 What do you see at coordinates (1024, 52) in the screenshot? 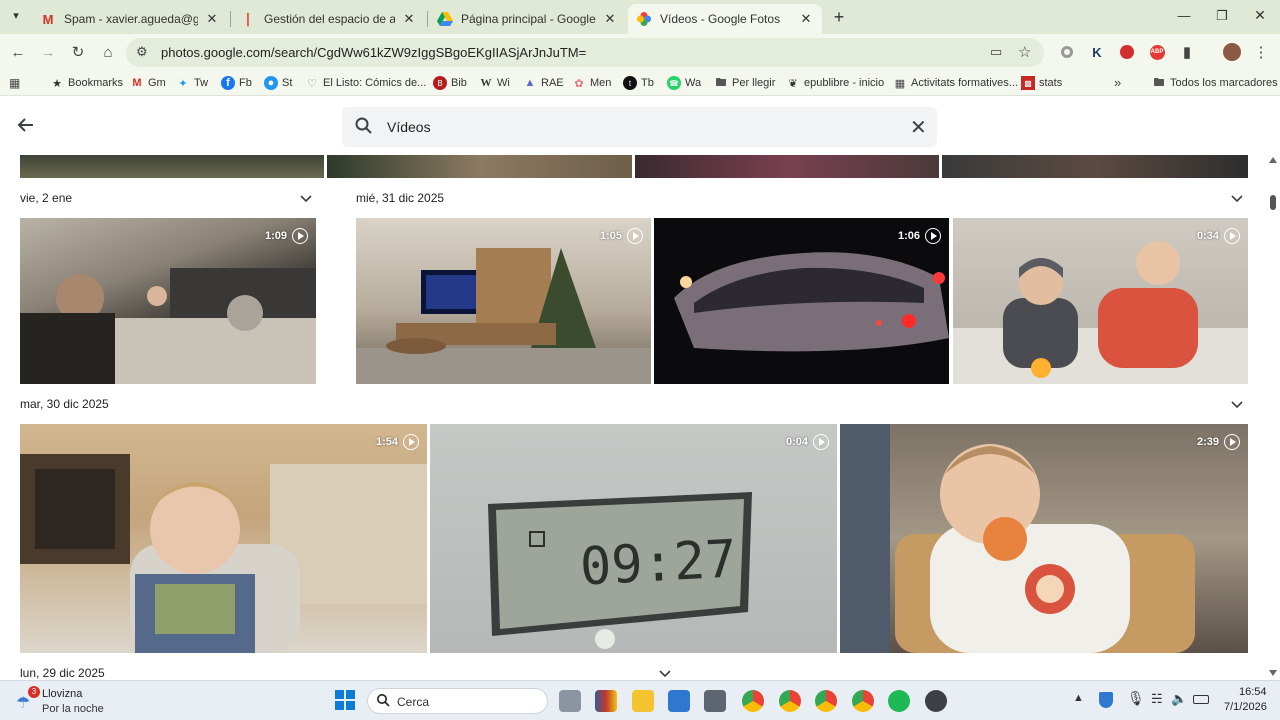
I see `bookmark-star-icon: ☆` at bounding box center [1024, 52].